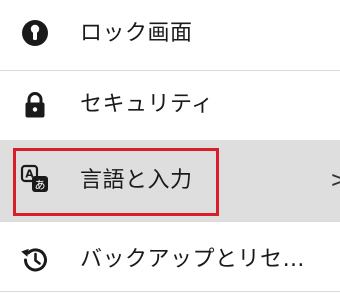  What do you see at coordinates (35, 260) in the screenshot?
I see `backup-restore-icon` at bounding box center [35, 260].